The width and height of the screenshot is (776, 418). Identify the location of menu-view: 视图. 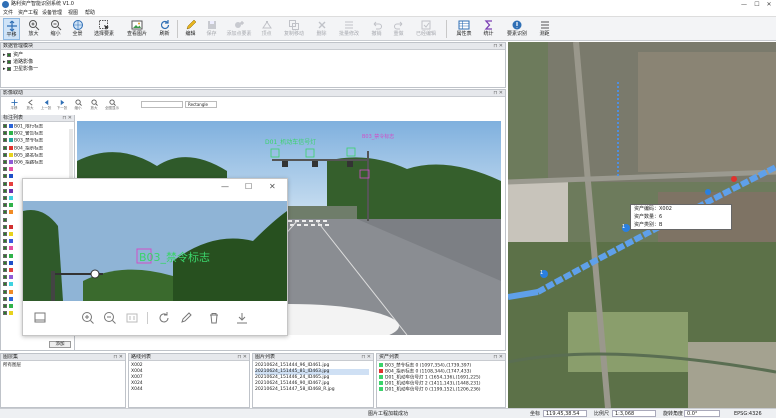
(73, 13).